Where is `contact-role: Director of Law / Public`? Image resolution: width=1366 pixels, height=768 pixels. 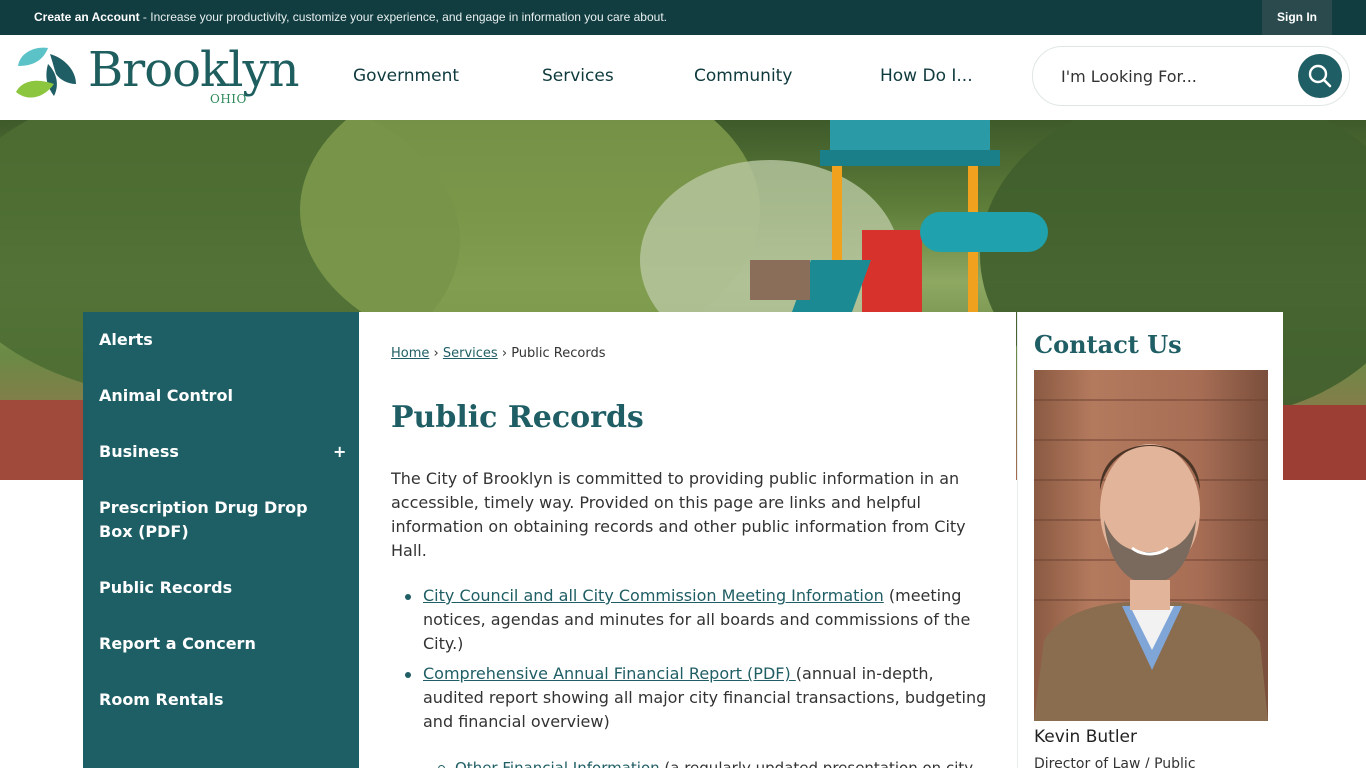
contact-role: Director of Law / Public is located at coordinates (1115, 762).